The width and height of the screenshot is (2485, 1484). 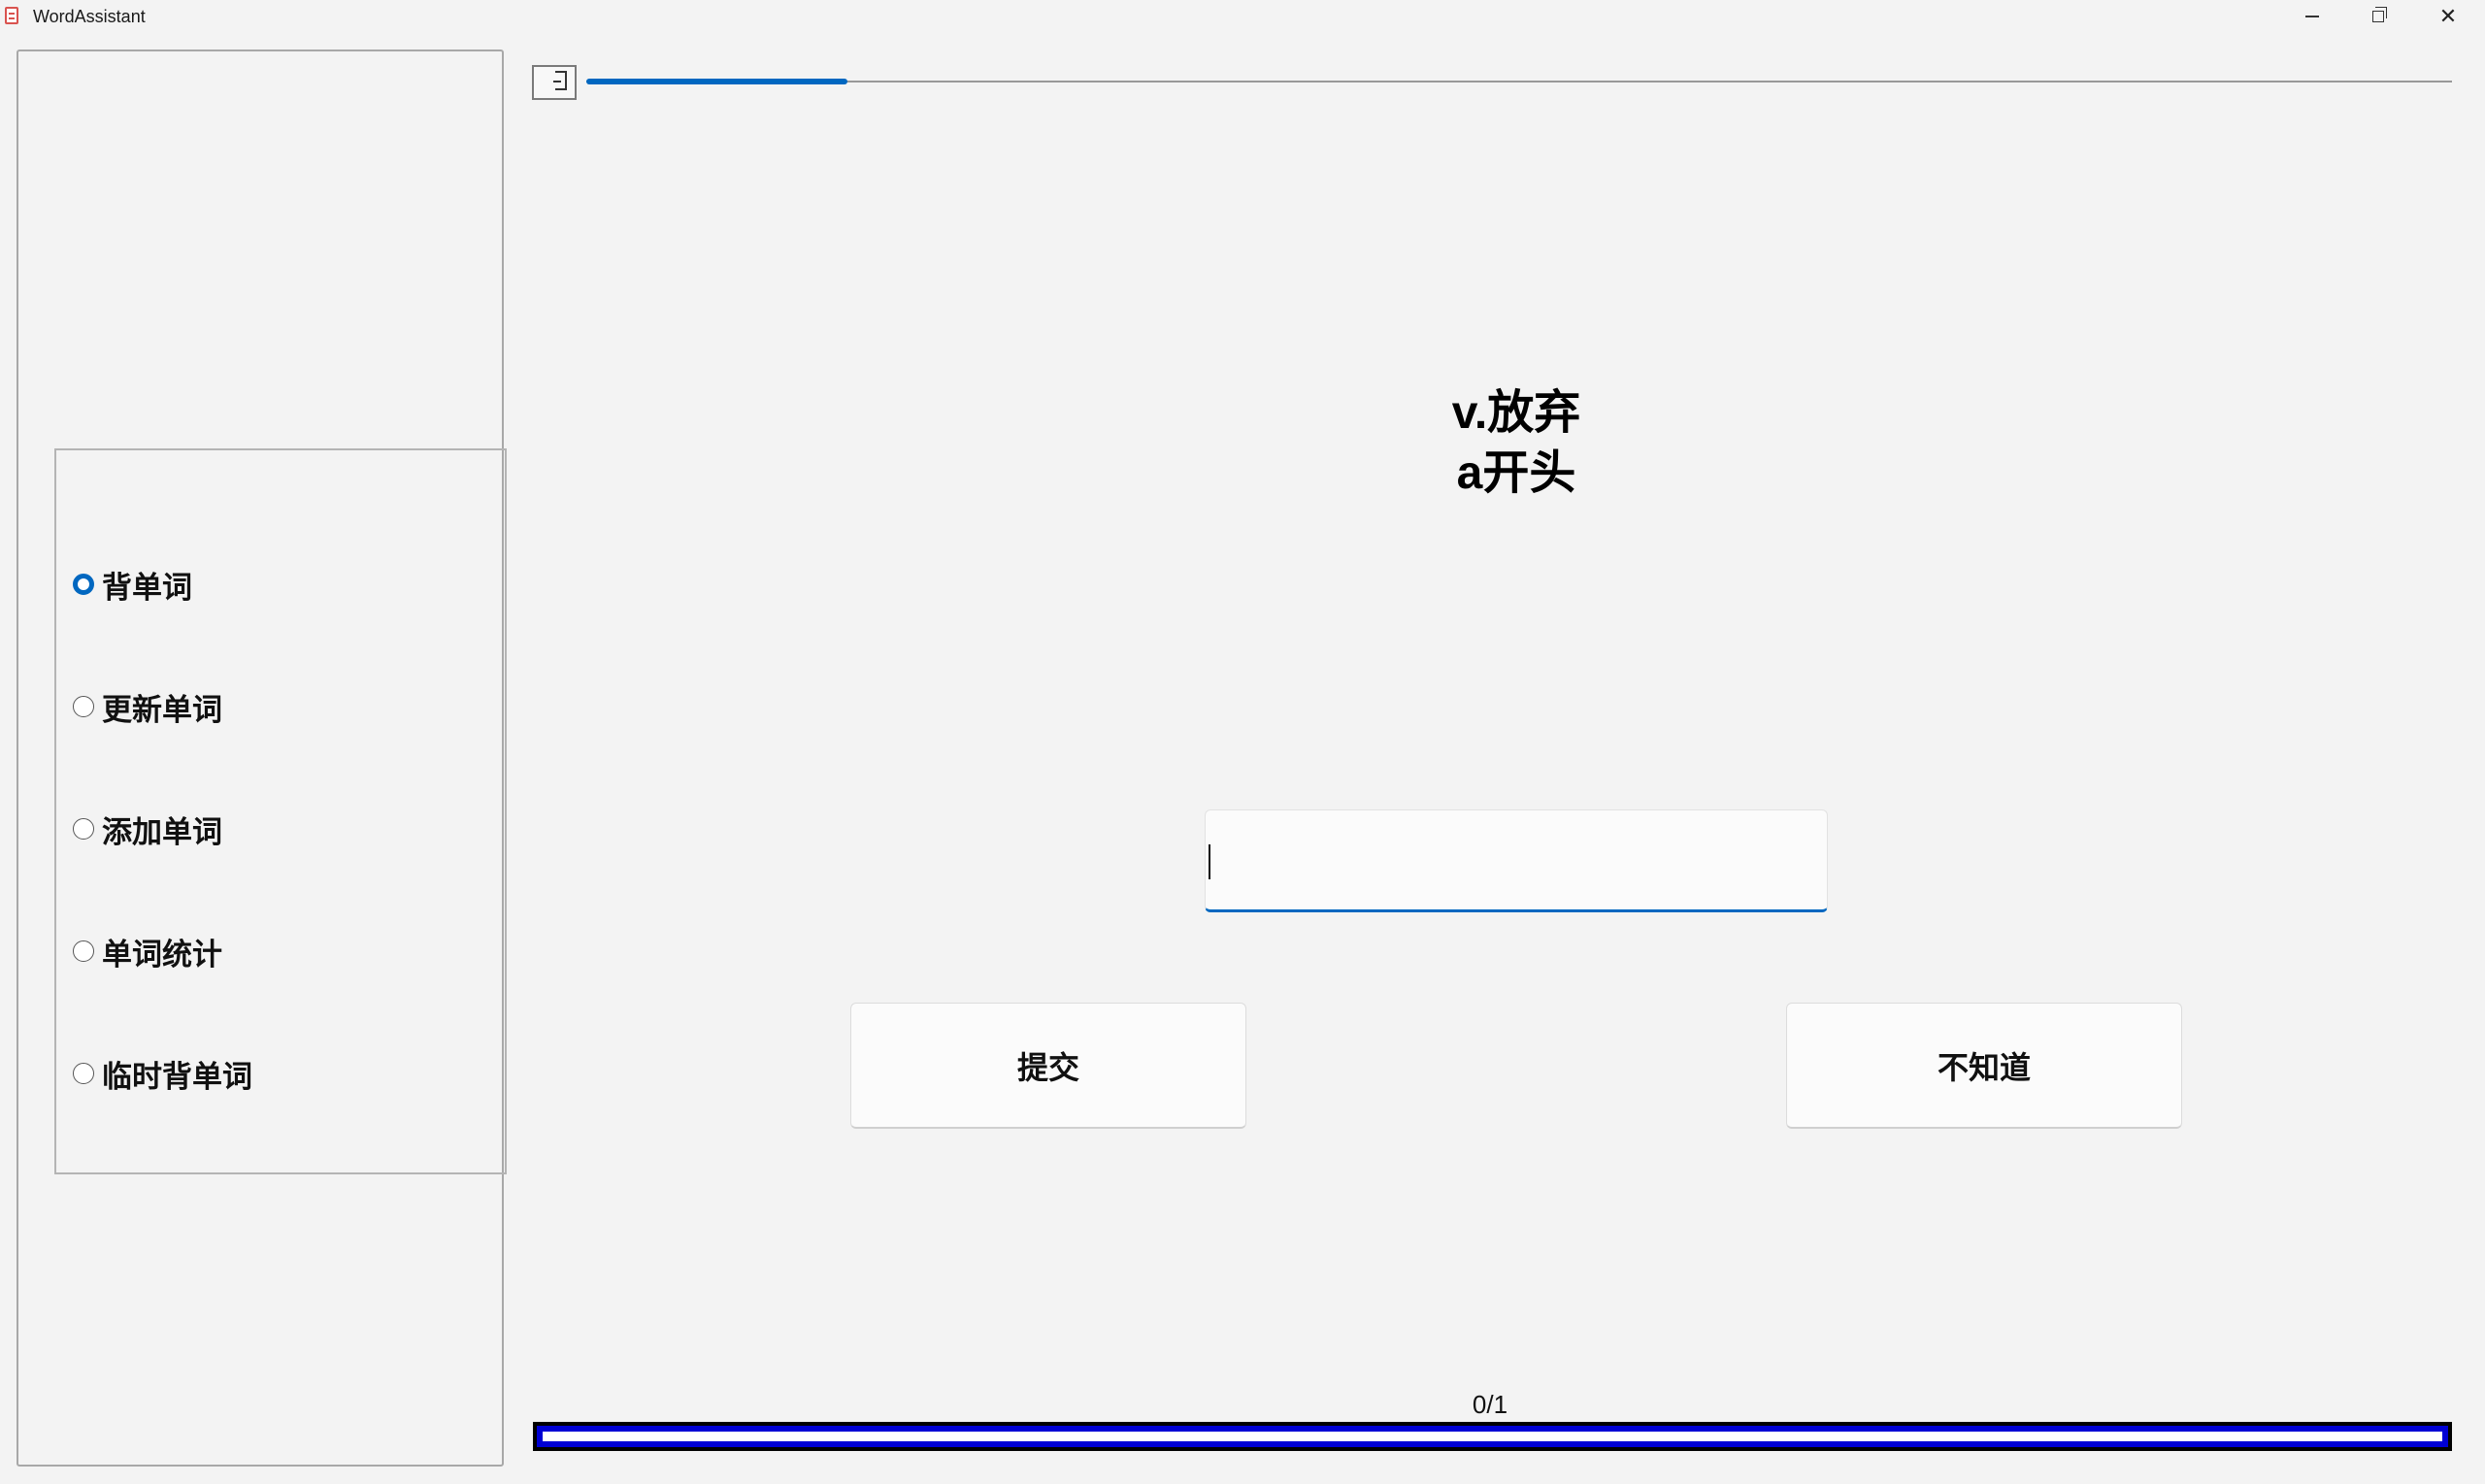 What do you see at coordinates (1516, 413) in the screenshot?
I see `word-meaning: v.放弃` at bounding box center [1516, 413].